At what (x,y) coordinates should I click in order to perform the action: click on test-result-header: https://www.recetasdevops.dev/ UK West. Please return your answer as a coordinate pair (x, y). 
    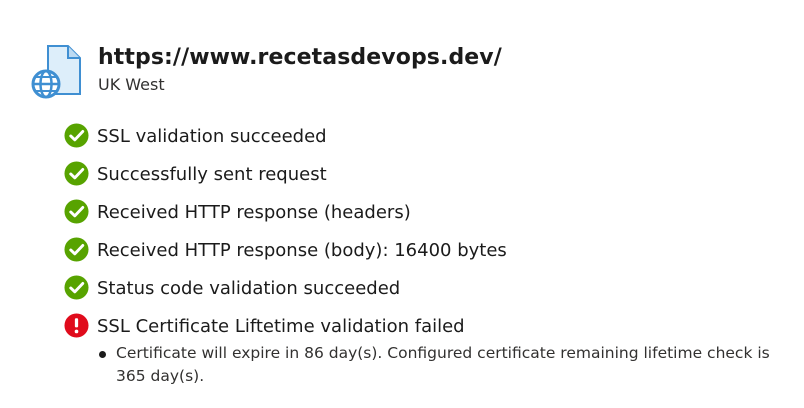
    Looking at the image, I should click on (410, 72).